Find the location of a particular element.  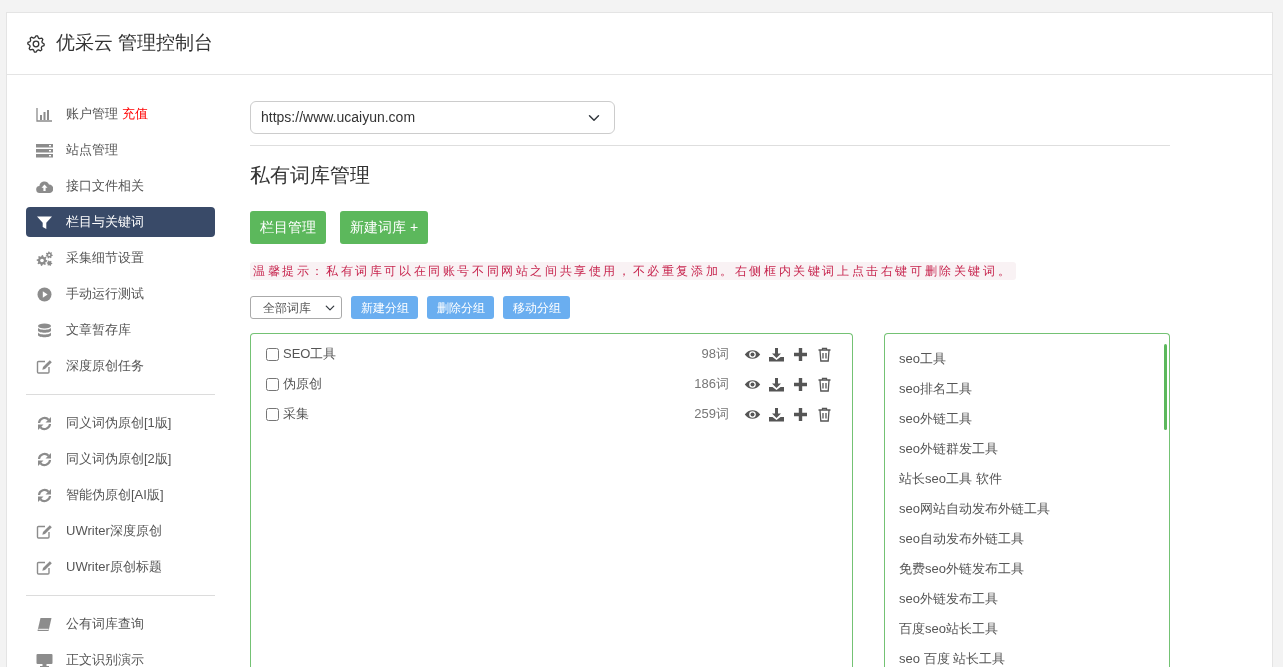

sidebar-item: 同义词伪原创[1版] is located at coordinates (120, 423).